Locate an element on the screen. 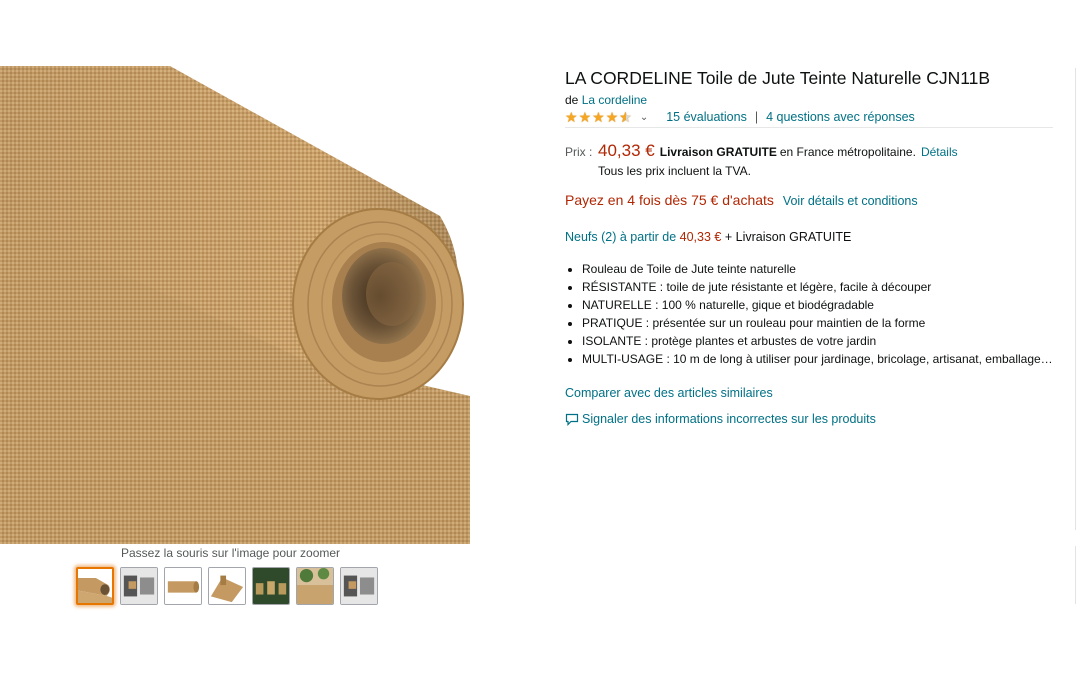 The height and width of the screenshot is (675, 1080). star-half-icon: ★ is located at coordinates (625, 117).